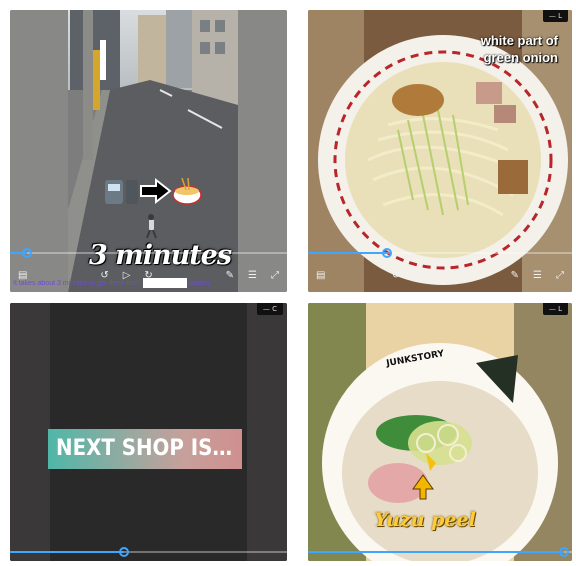 Image resolution: width=576 pixels, height=566 pixels. I want to click on edit-icon: ✎, so click(515, 276).